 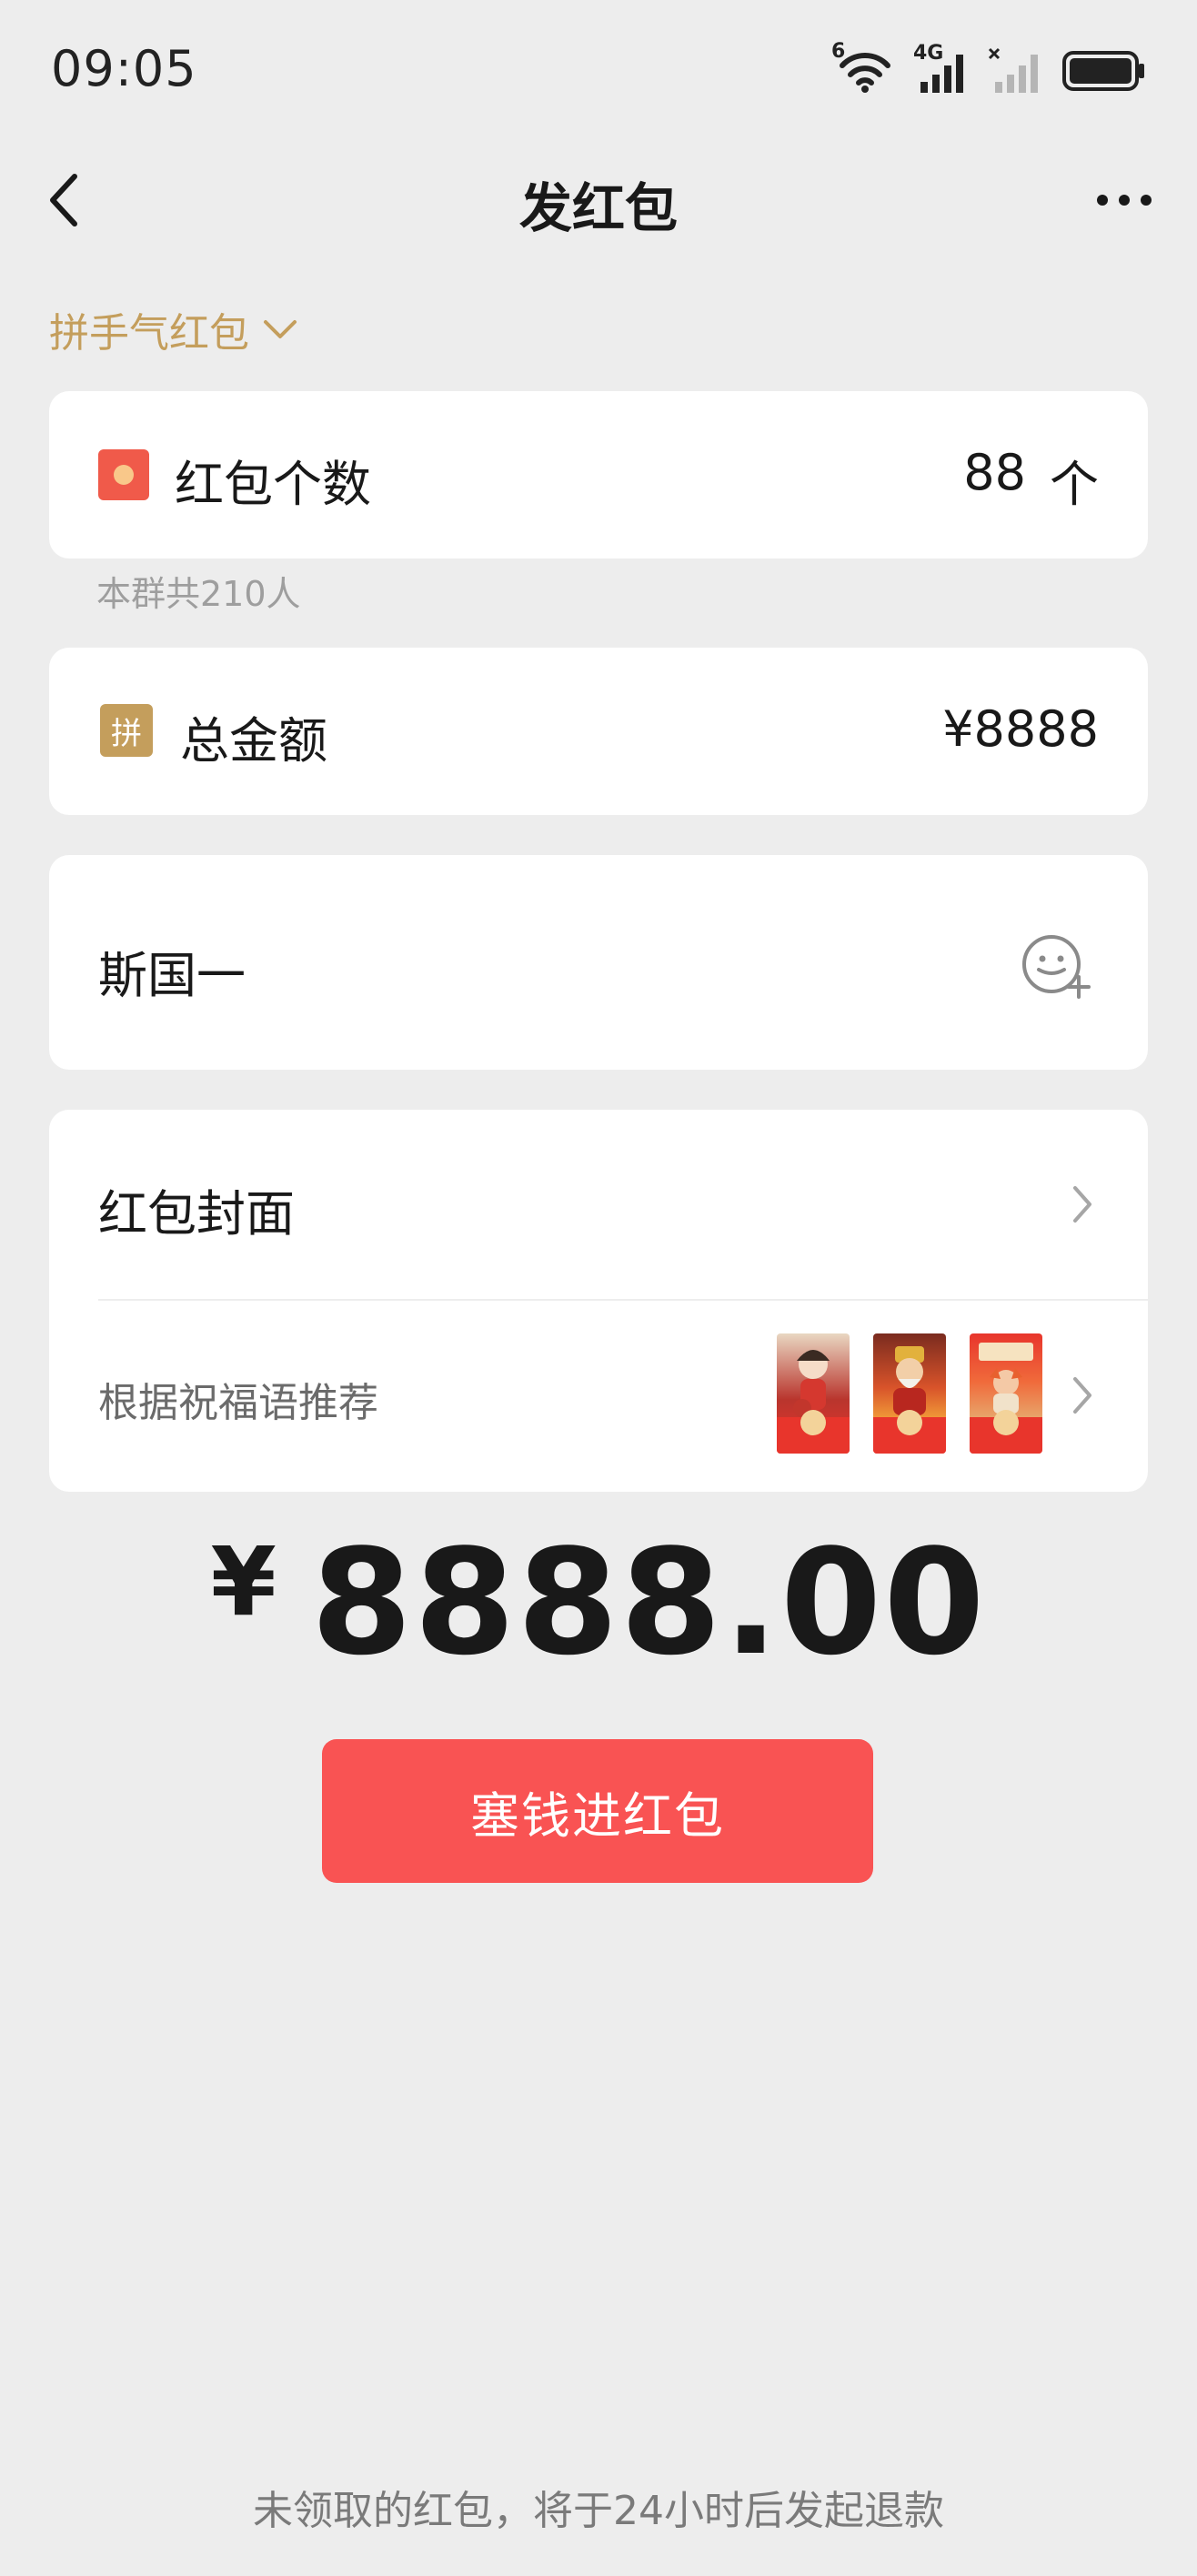 I want to click on cover-card: 红包封面 根据祝福语推荐, so click(x=598, y=1301).